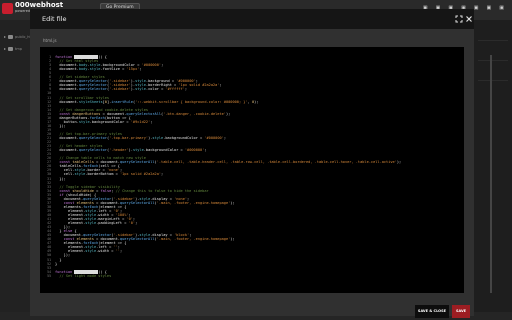  I want to click on code-token: .paddingLeft =, so click(112, 223).